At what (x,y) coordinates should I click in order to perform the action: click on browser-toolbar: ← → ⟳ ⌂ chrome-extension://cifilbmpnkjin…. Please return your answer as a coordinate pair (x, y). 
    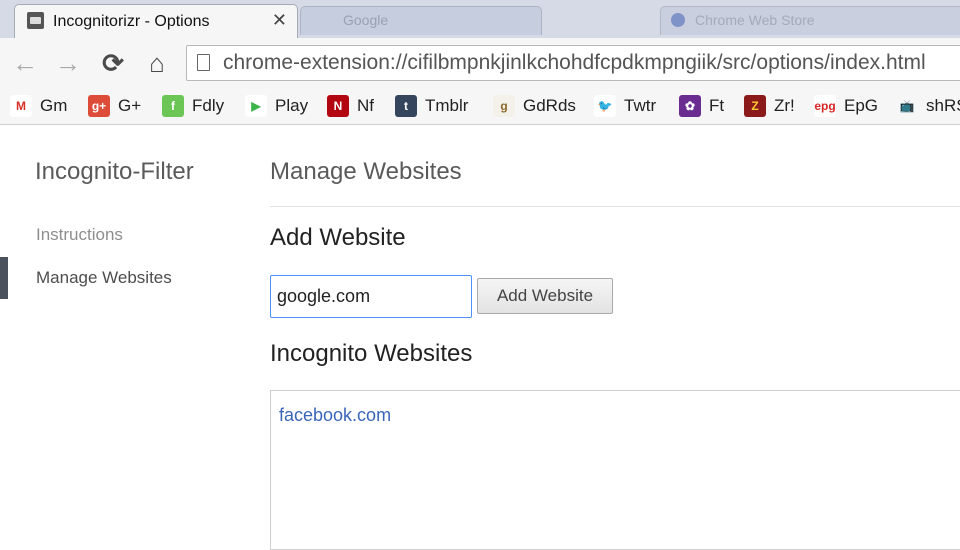
    Looking at the image, I should click on (480, 63).